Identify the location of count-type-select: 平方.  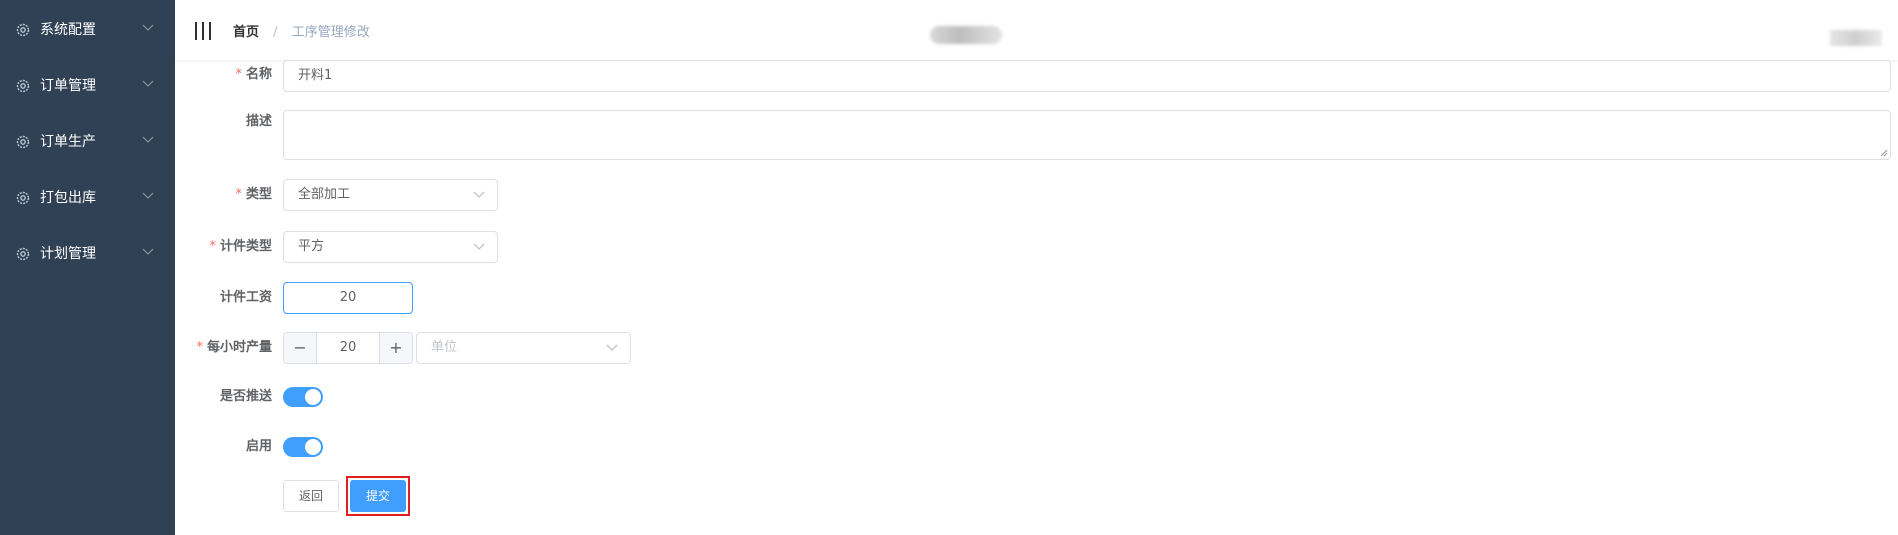
(390, 247).